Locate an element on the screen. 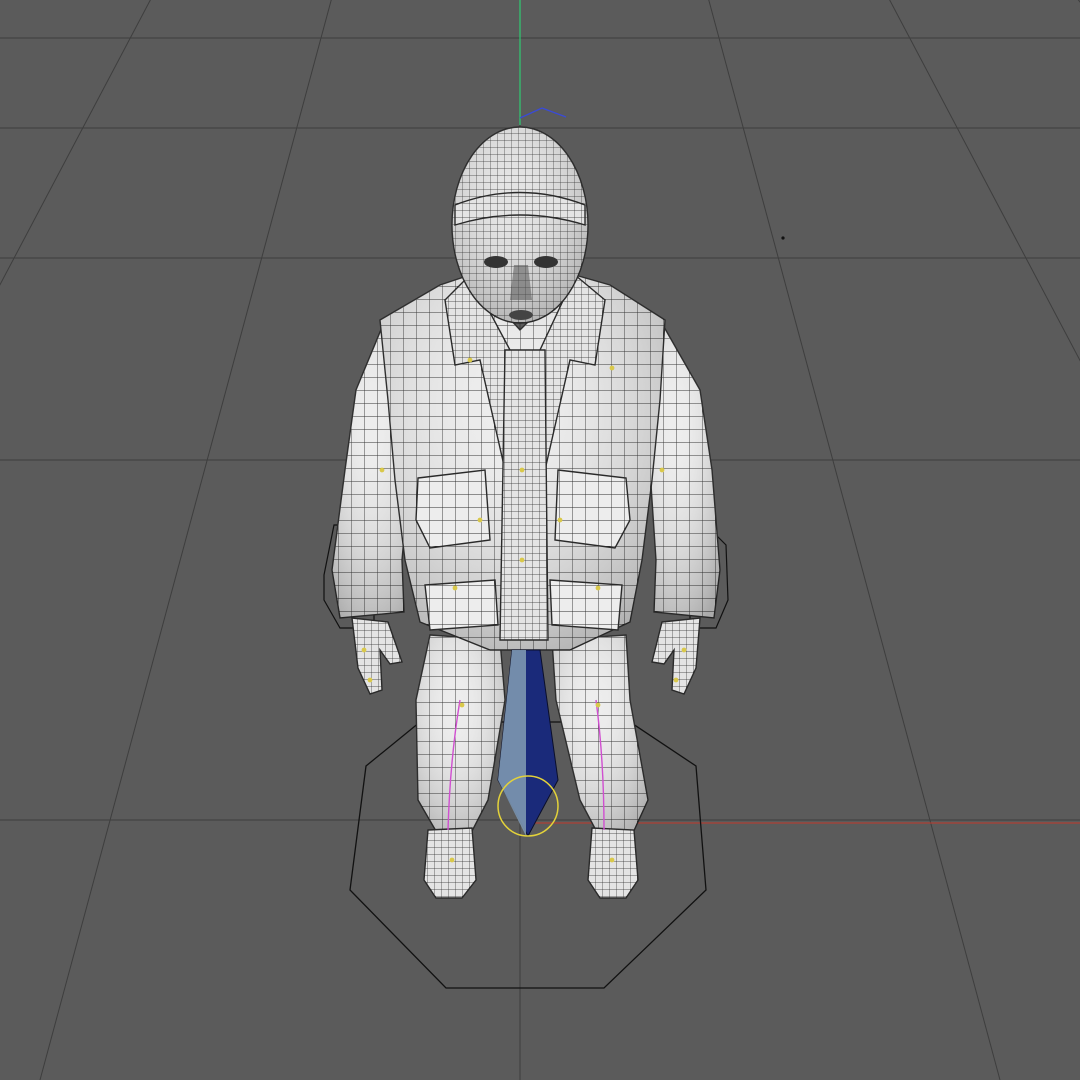 This screenshot has height=1080, width=1080. left-hand is located at coordinates (377, 656).